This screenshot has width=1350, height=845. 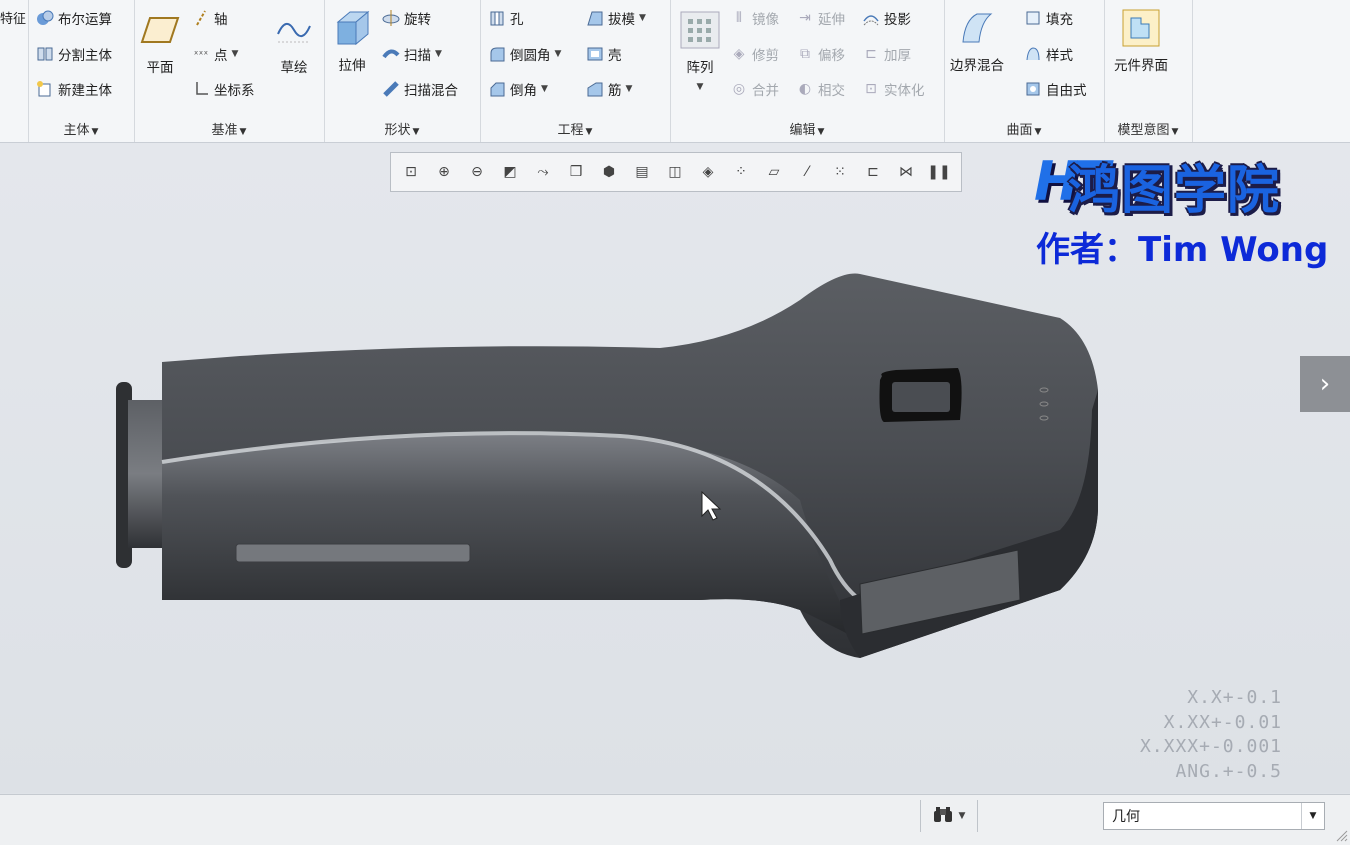 I want to click on perspective-icon: ◫, so click(x=675, y=172).